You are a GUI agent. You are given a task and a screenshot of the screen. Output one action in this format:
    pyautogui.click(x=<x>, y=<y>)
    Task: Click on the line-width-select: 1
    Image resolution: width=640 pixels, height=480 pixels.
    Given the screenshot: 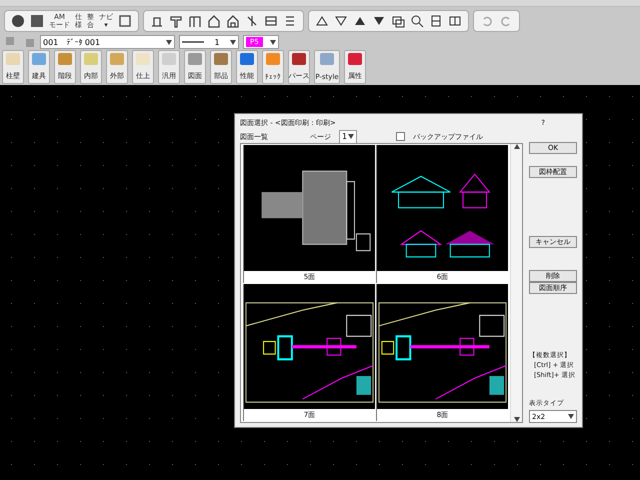 What is the action you would take?
    pyautogui.click(x=209, y=42)
    